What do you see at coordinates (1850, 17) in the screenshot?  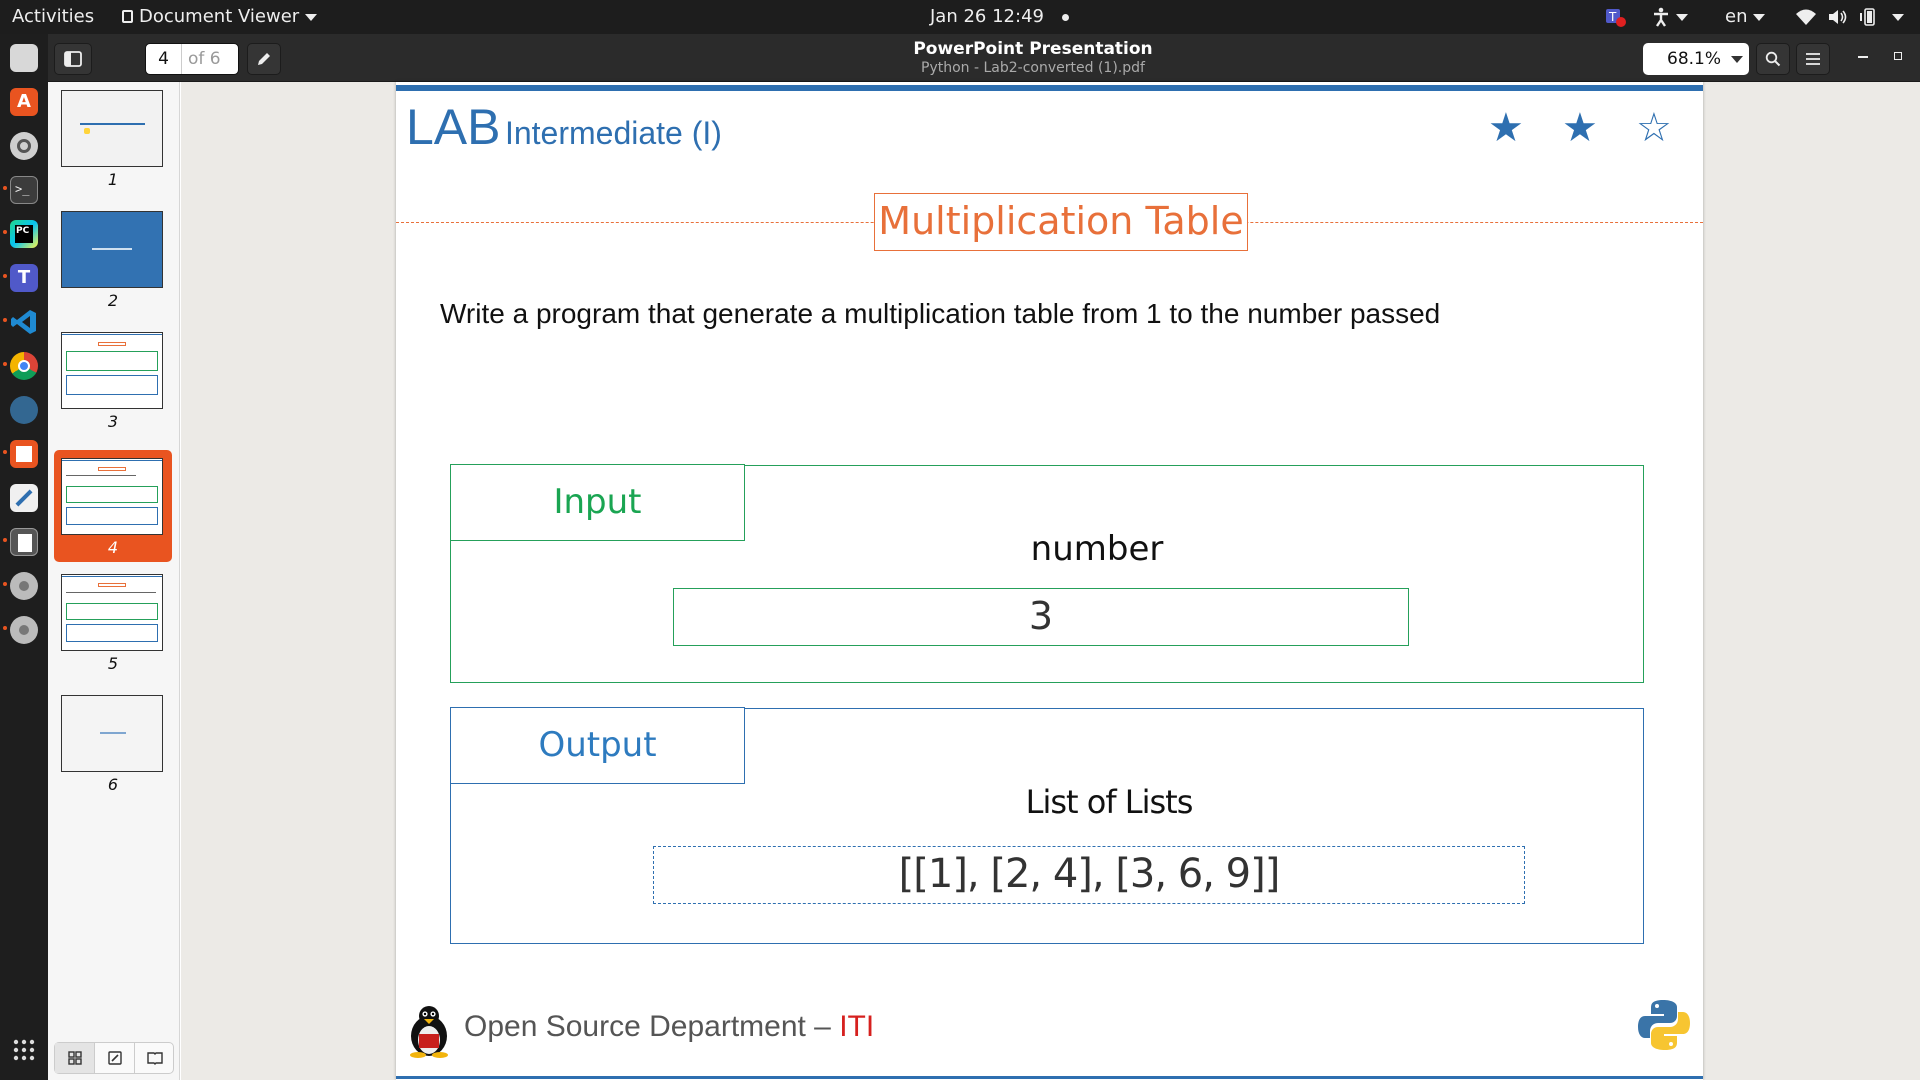 I see `system-menu` at bounding box center [1850, 17].